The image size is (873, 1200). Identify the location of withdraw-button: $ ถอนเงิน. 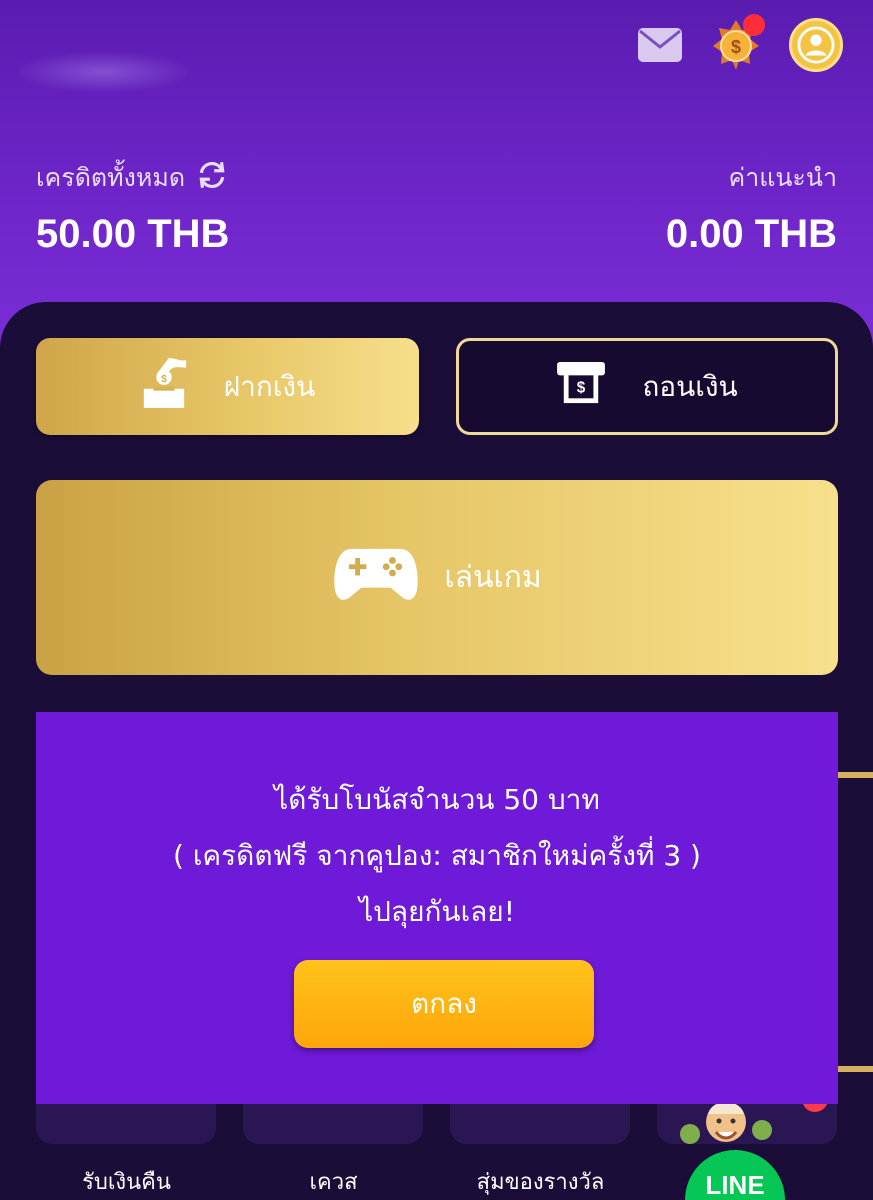
(647, 386).